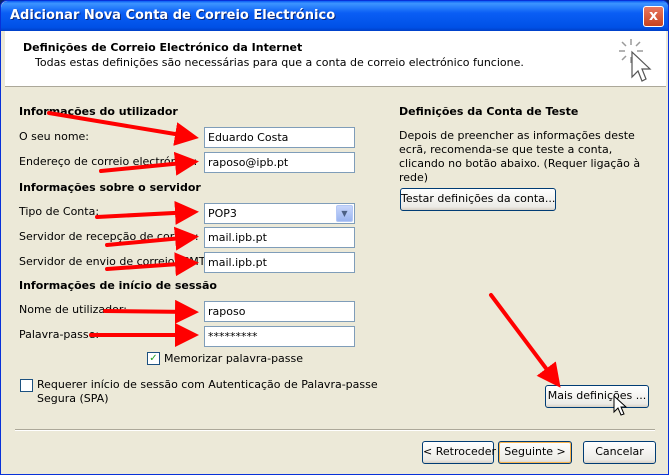 The image size is (669, 475). I want to click on user-info-heading: Informações do utilizador, so click(98, 111).